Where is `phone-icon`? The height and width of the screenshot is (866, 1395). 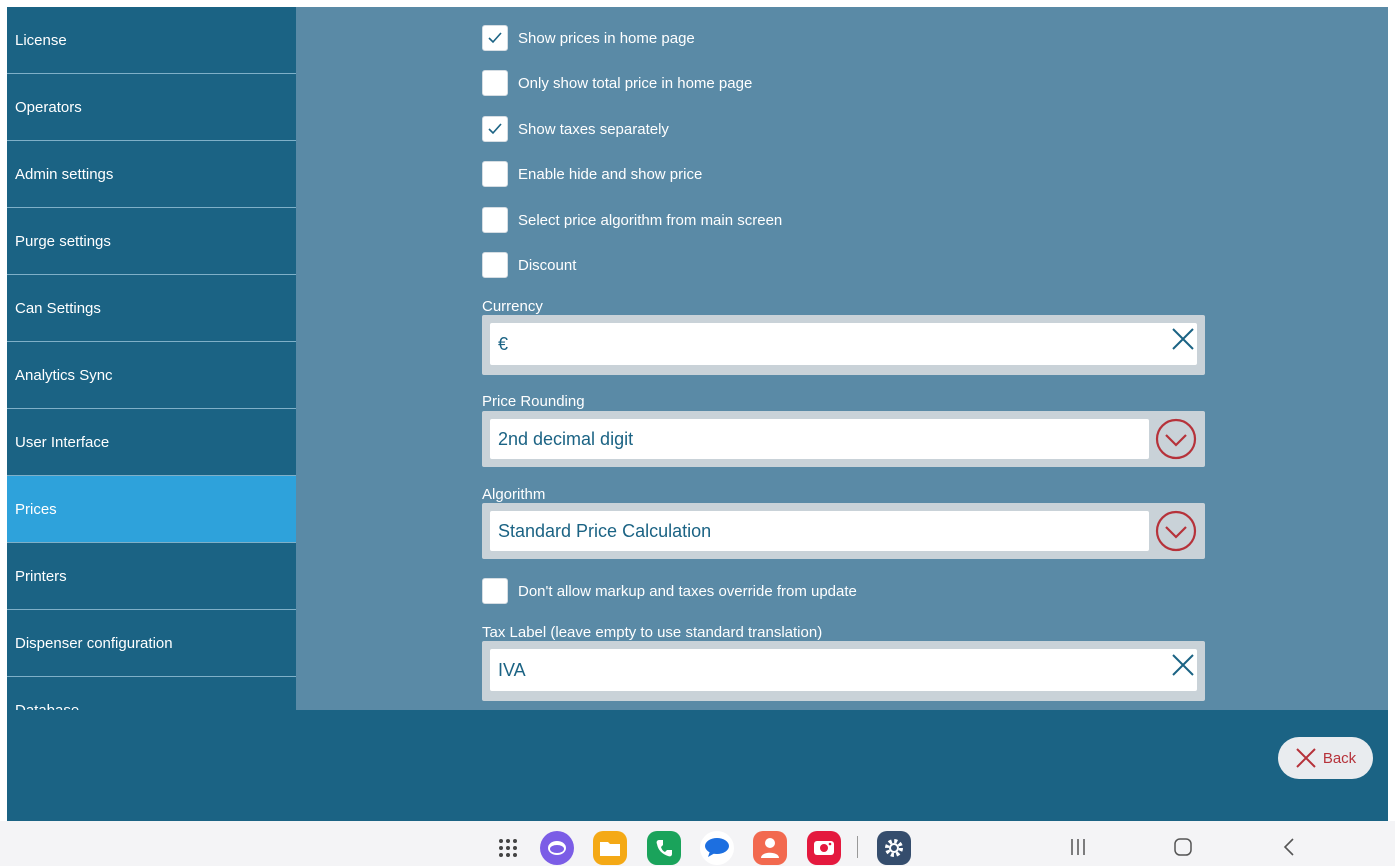 phone-icon is located at coordinates (664, 848).